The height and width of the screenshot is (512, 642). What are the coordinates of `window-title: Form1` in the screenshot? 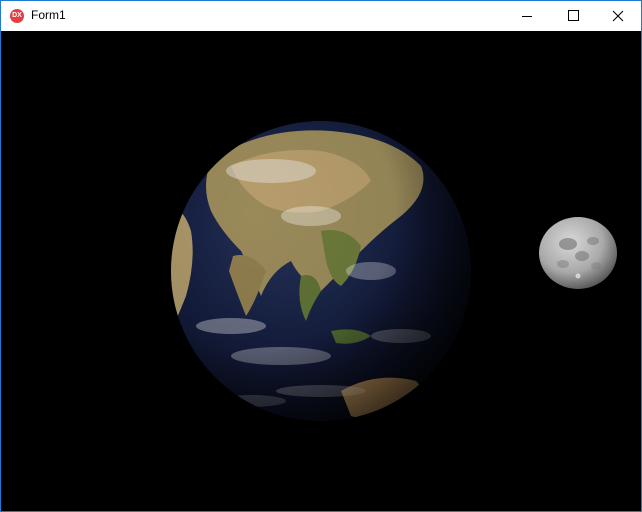 It's located at (48, 15).